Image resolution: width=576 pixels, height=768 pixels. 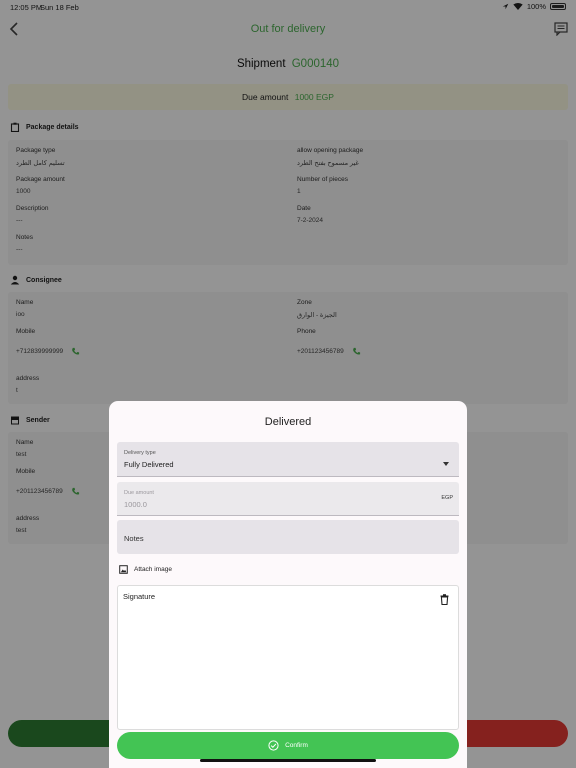 I want to click on confirm-button: Confirm, so click(x=288, y=745).